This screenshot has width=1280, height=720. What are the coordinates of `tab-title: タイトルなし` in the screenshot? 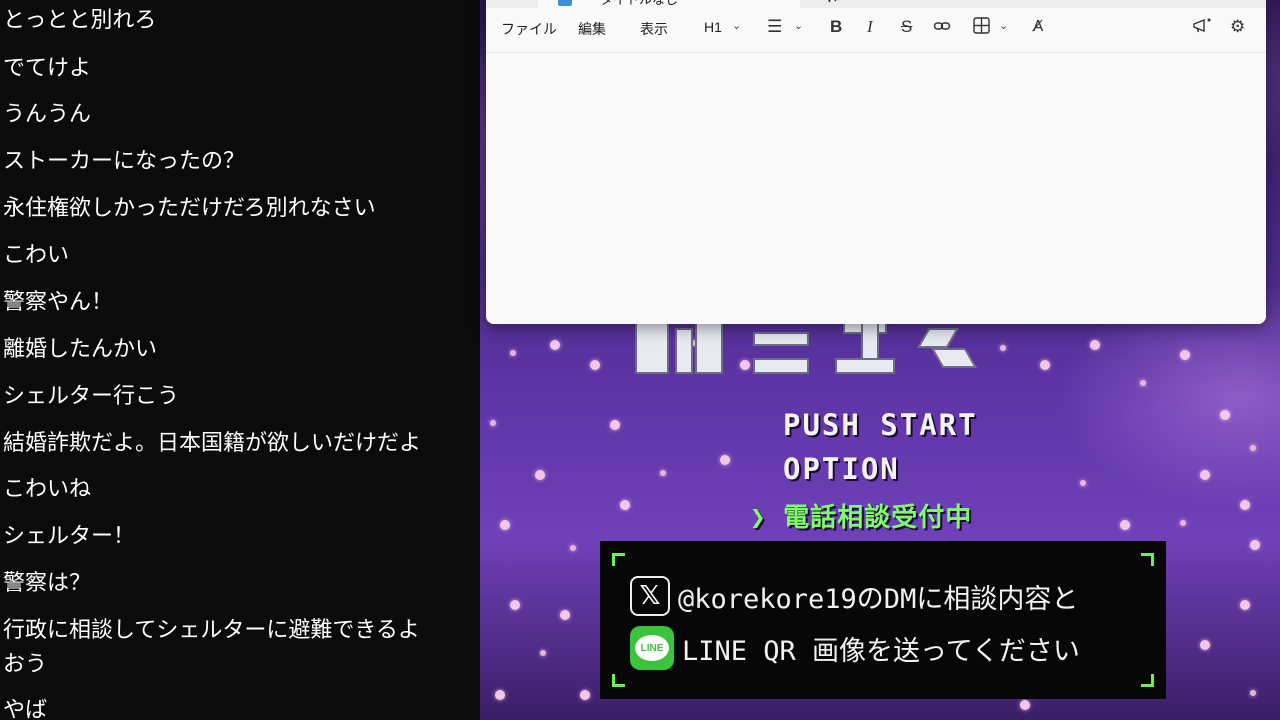 It's located at (639, 4).